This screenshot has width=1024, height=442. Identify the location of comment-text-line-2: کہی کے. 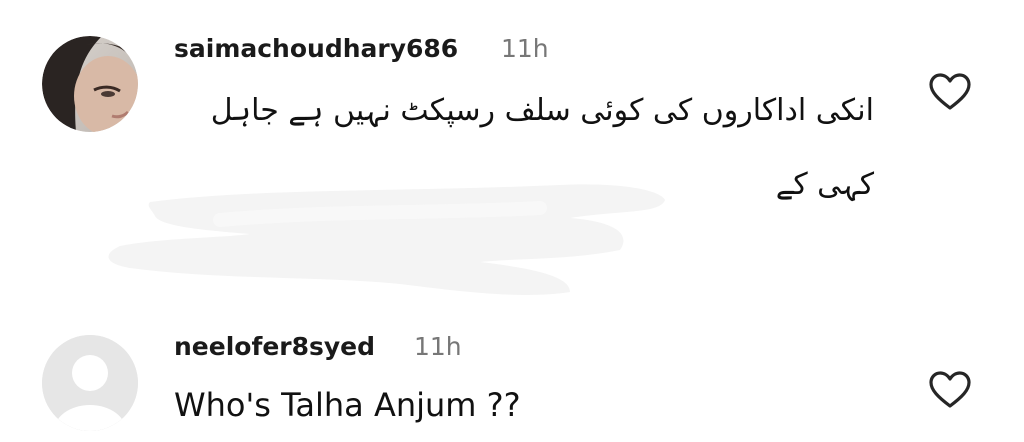
(824, 184).